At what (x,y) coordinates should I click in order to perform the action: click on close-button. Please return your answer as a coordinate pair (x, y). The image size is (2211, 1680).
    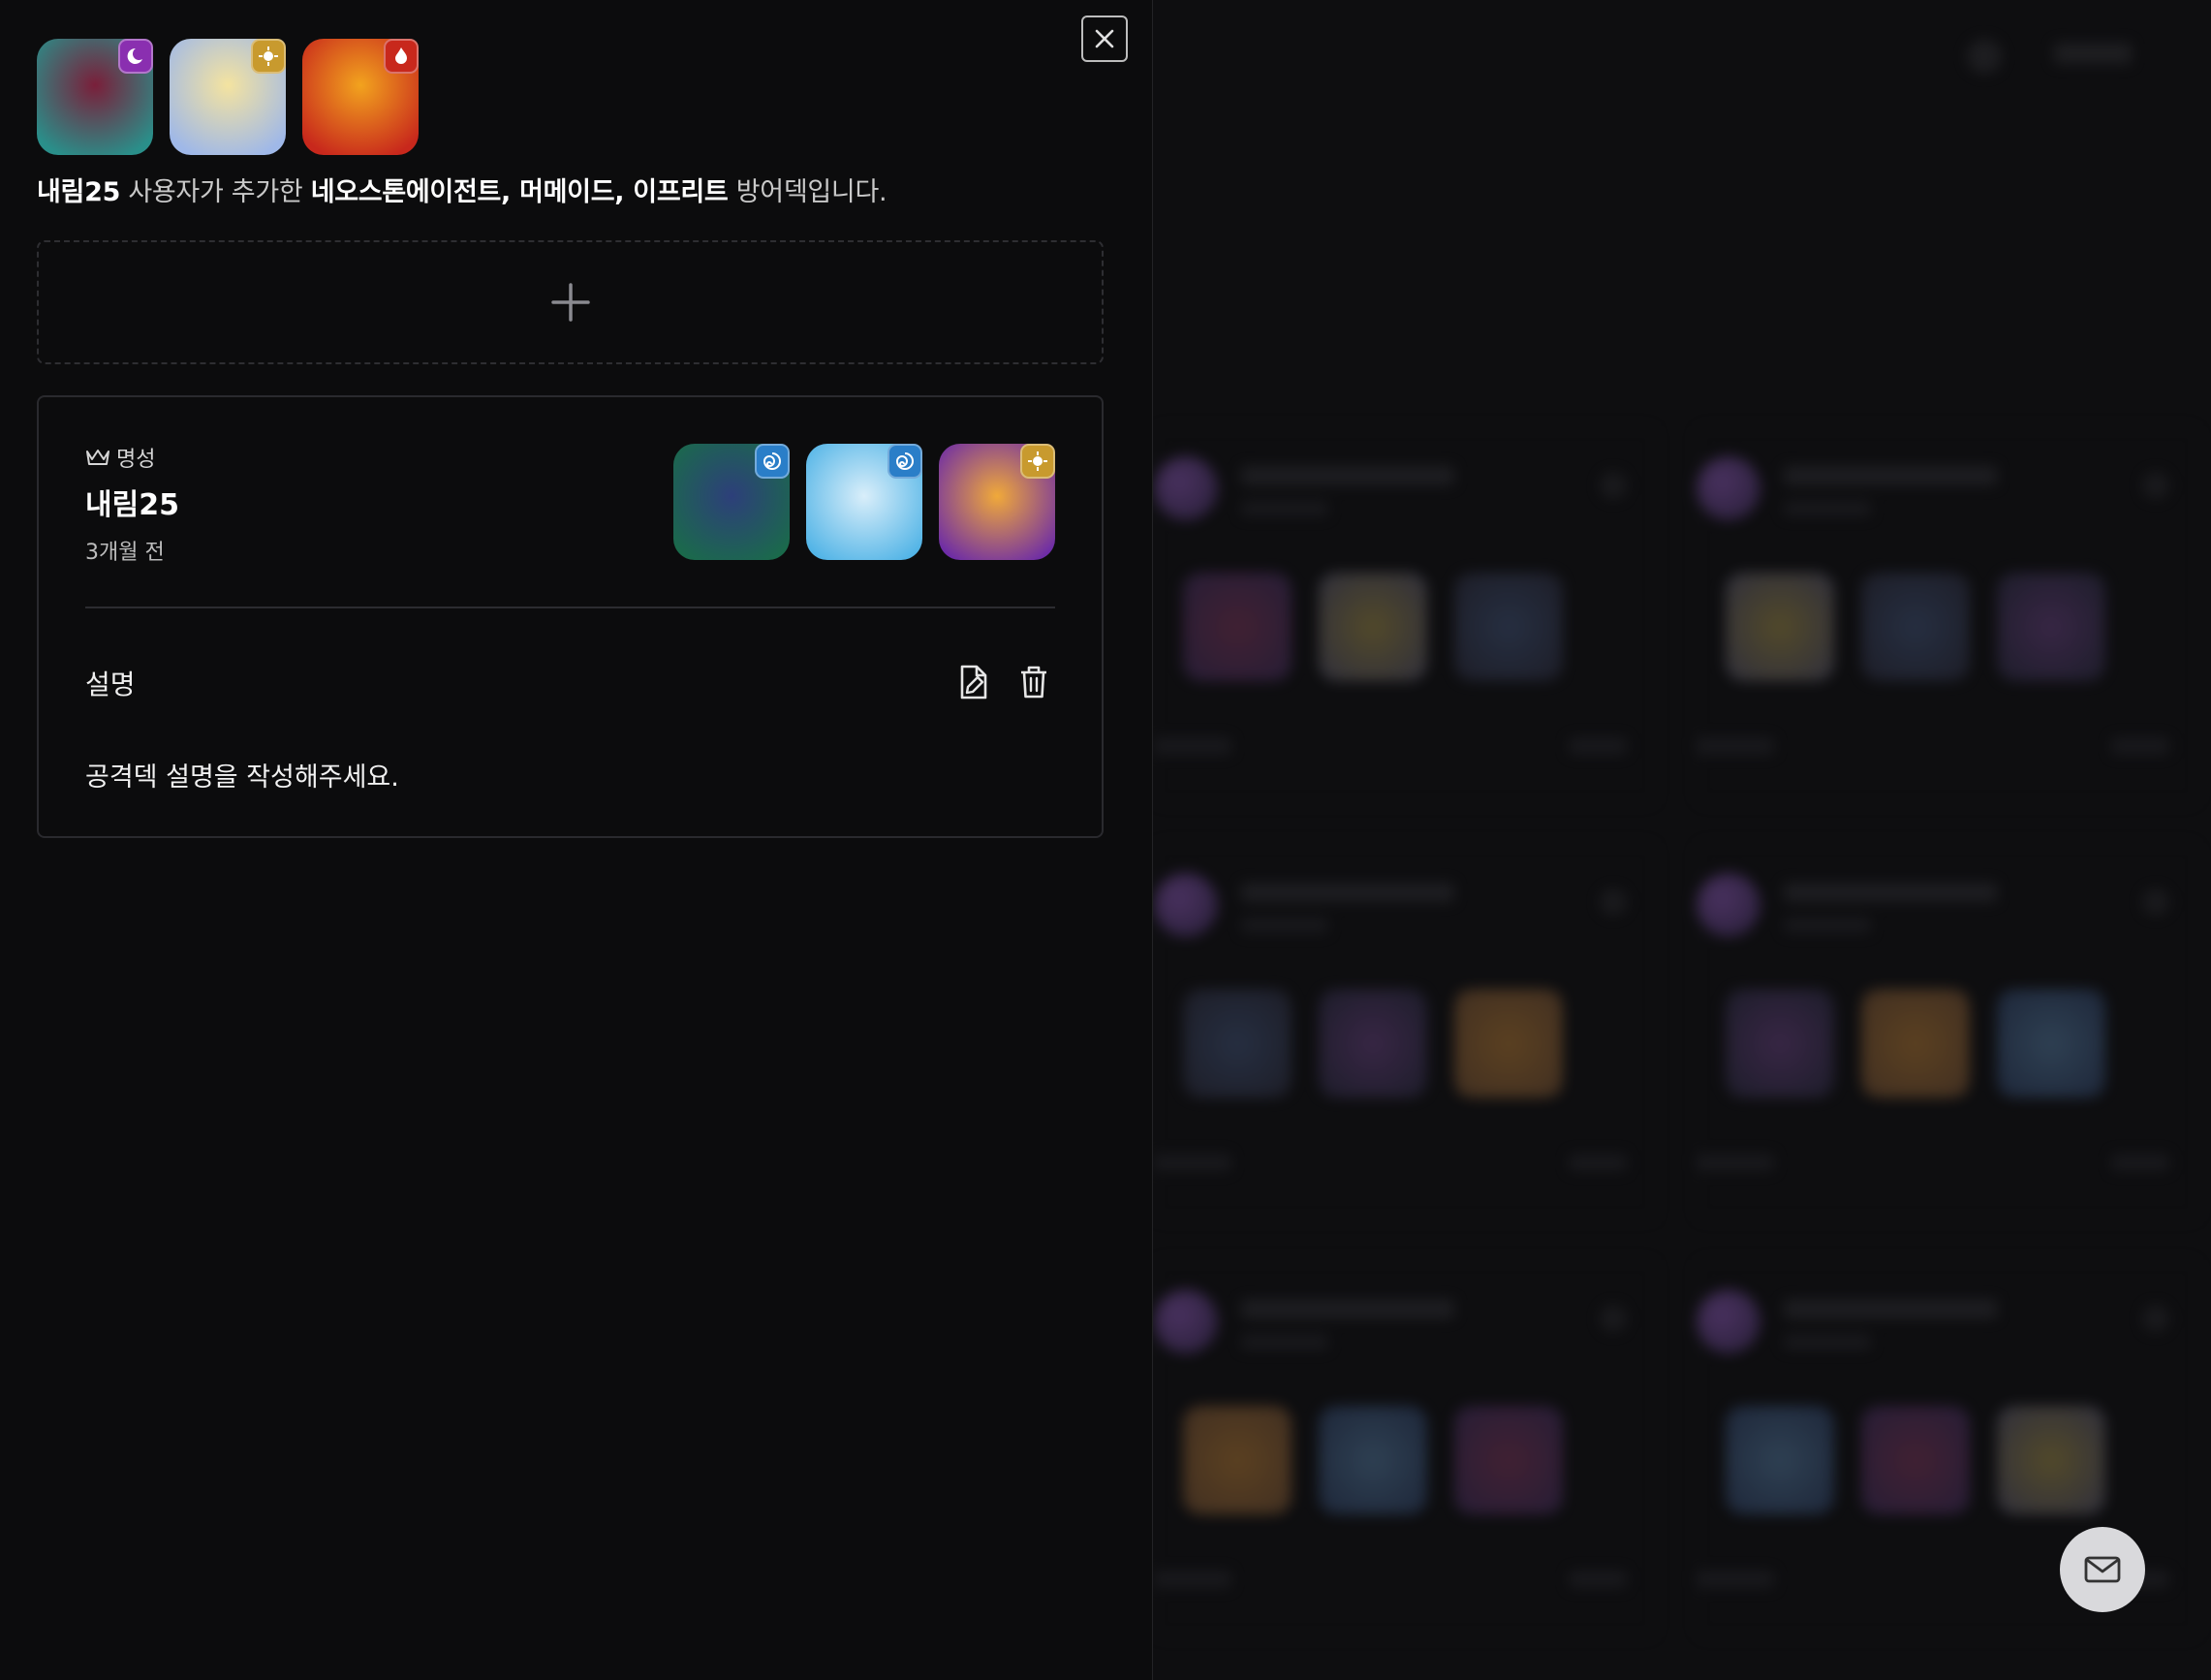
    Looking at the image, I should click on (1104, 39).